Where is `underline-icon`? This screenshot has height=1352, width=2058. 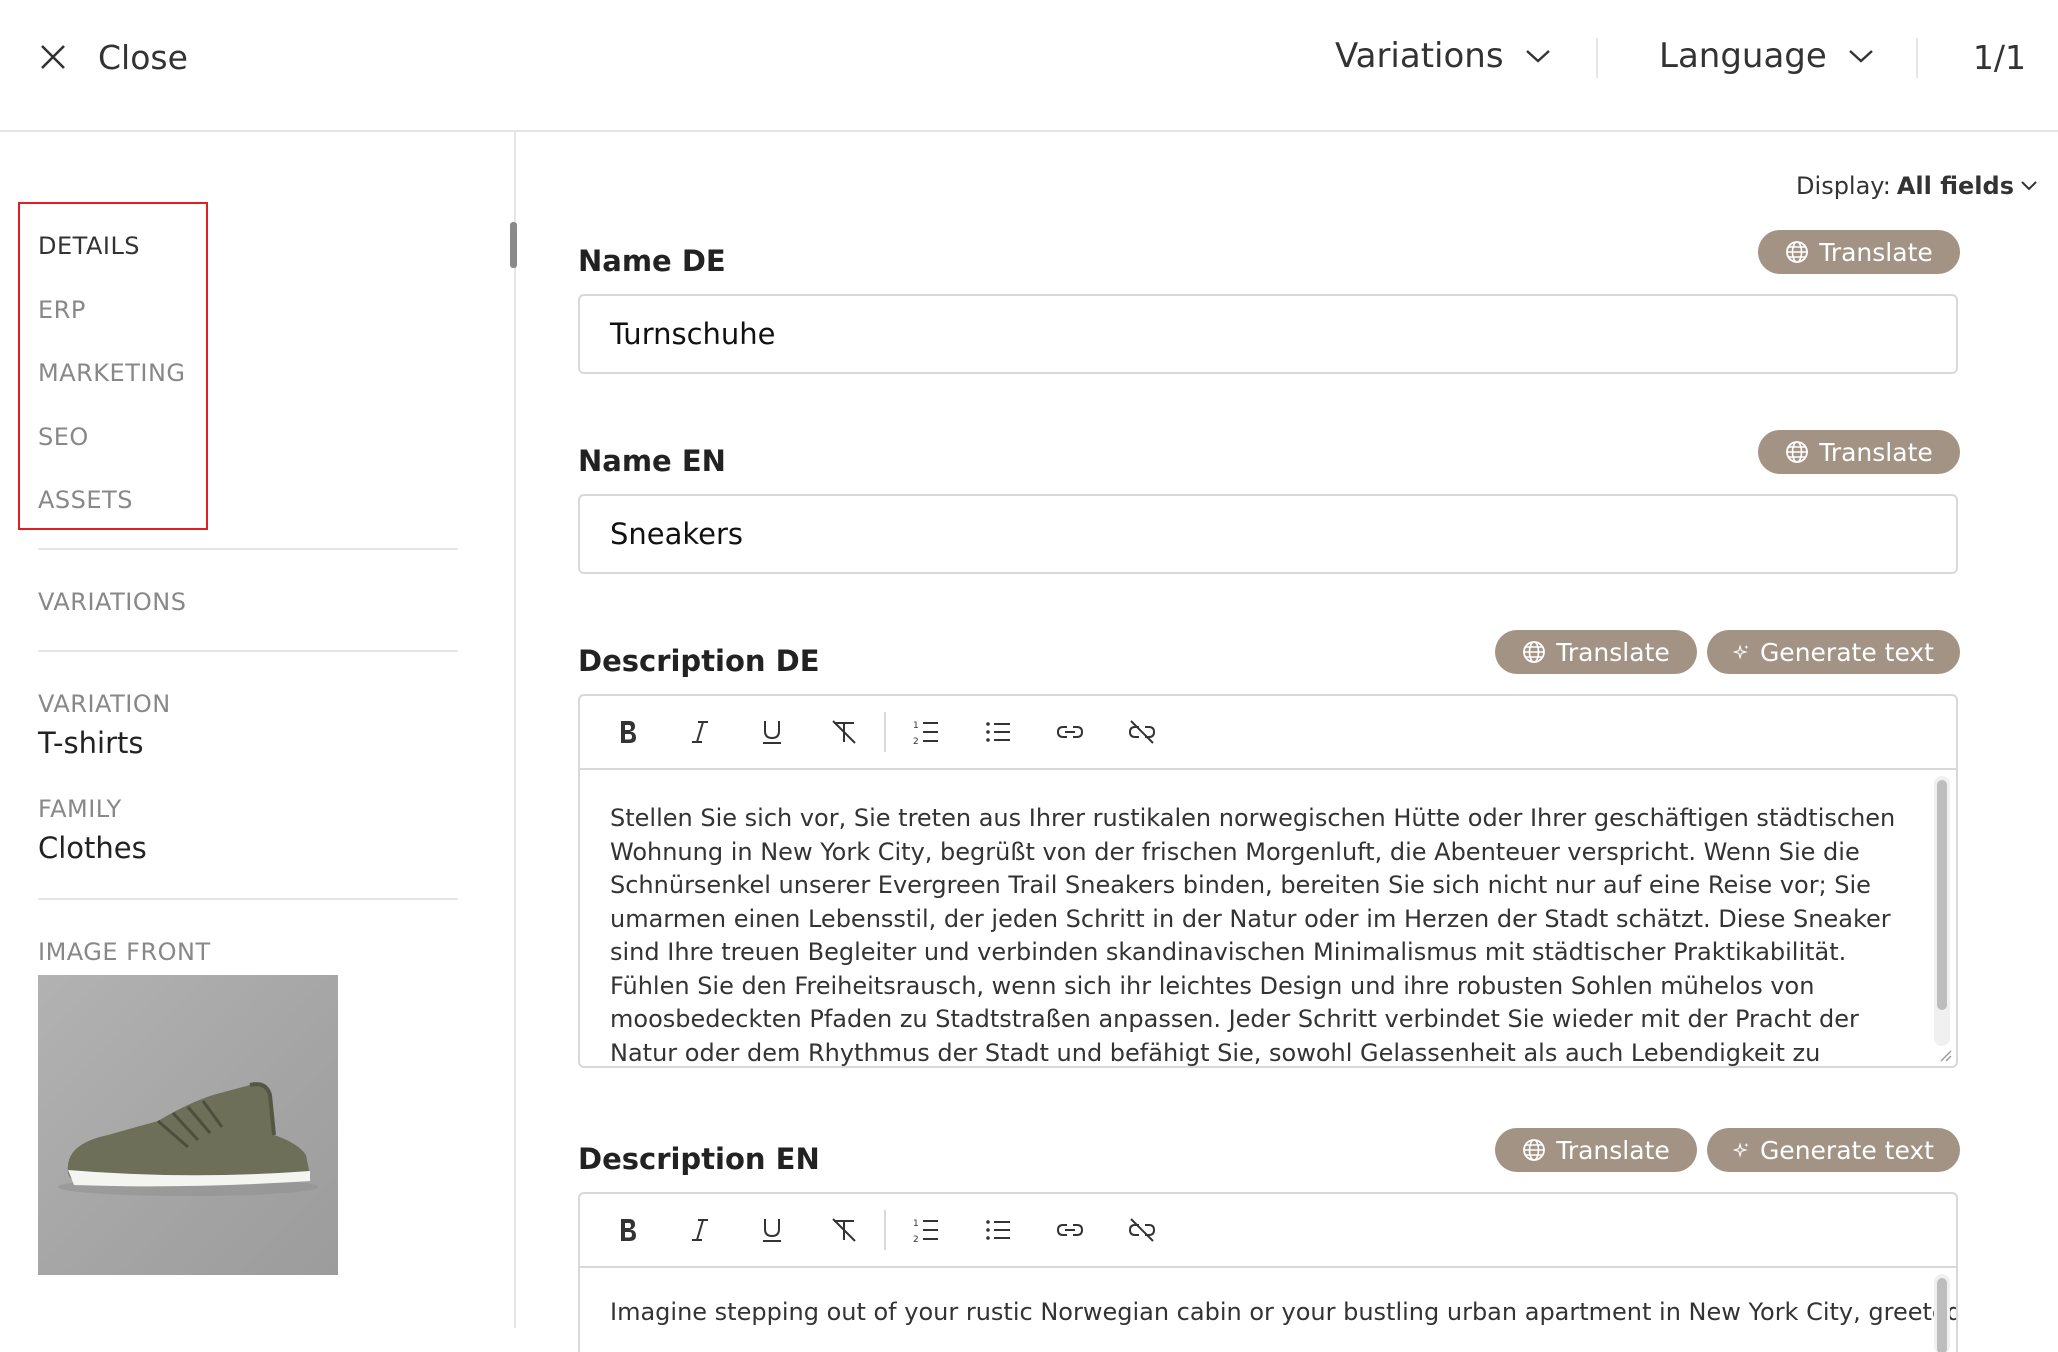 underline-icon is located at coordinates (772, 1230).